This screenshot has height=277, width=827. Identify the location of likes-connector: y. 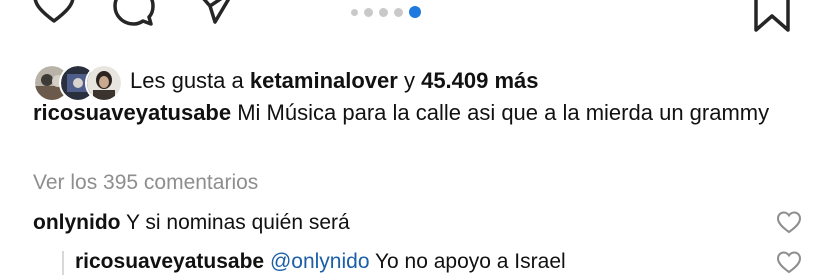
(409, 80).